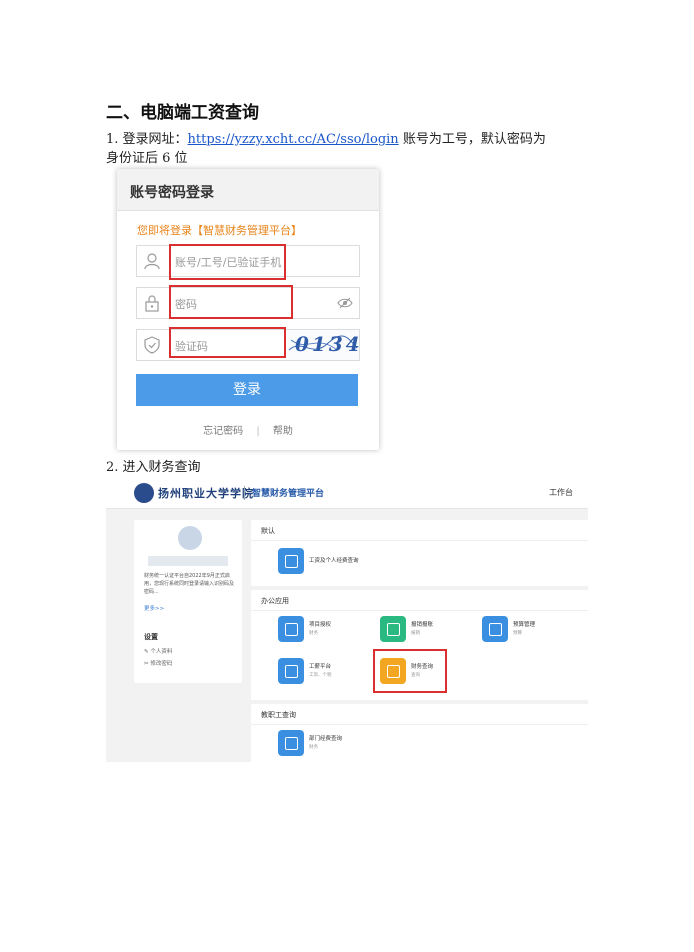 The height and width of the screenshot is (952, 694). What do you see at coordinates (419, 733) in the screenshot?
I see `staff-query-panel: 教职工查询 部门经费查询 财务` at bounding box center [419, 733].